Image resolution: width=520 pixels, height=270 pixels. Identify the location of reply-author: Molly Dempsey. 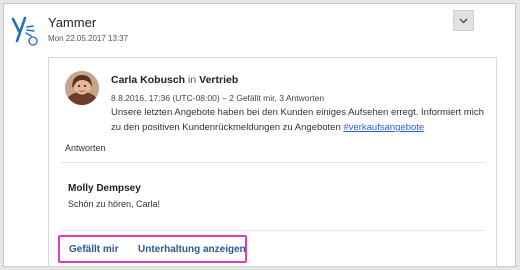
(104, 188).